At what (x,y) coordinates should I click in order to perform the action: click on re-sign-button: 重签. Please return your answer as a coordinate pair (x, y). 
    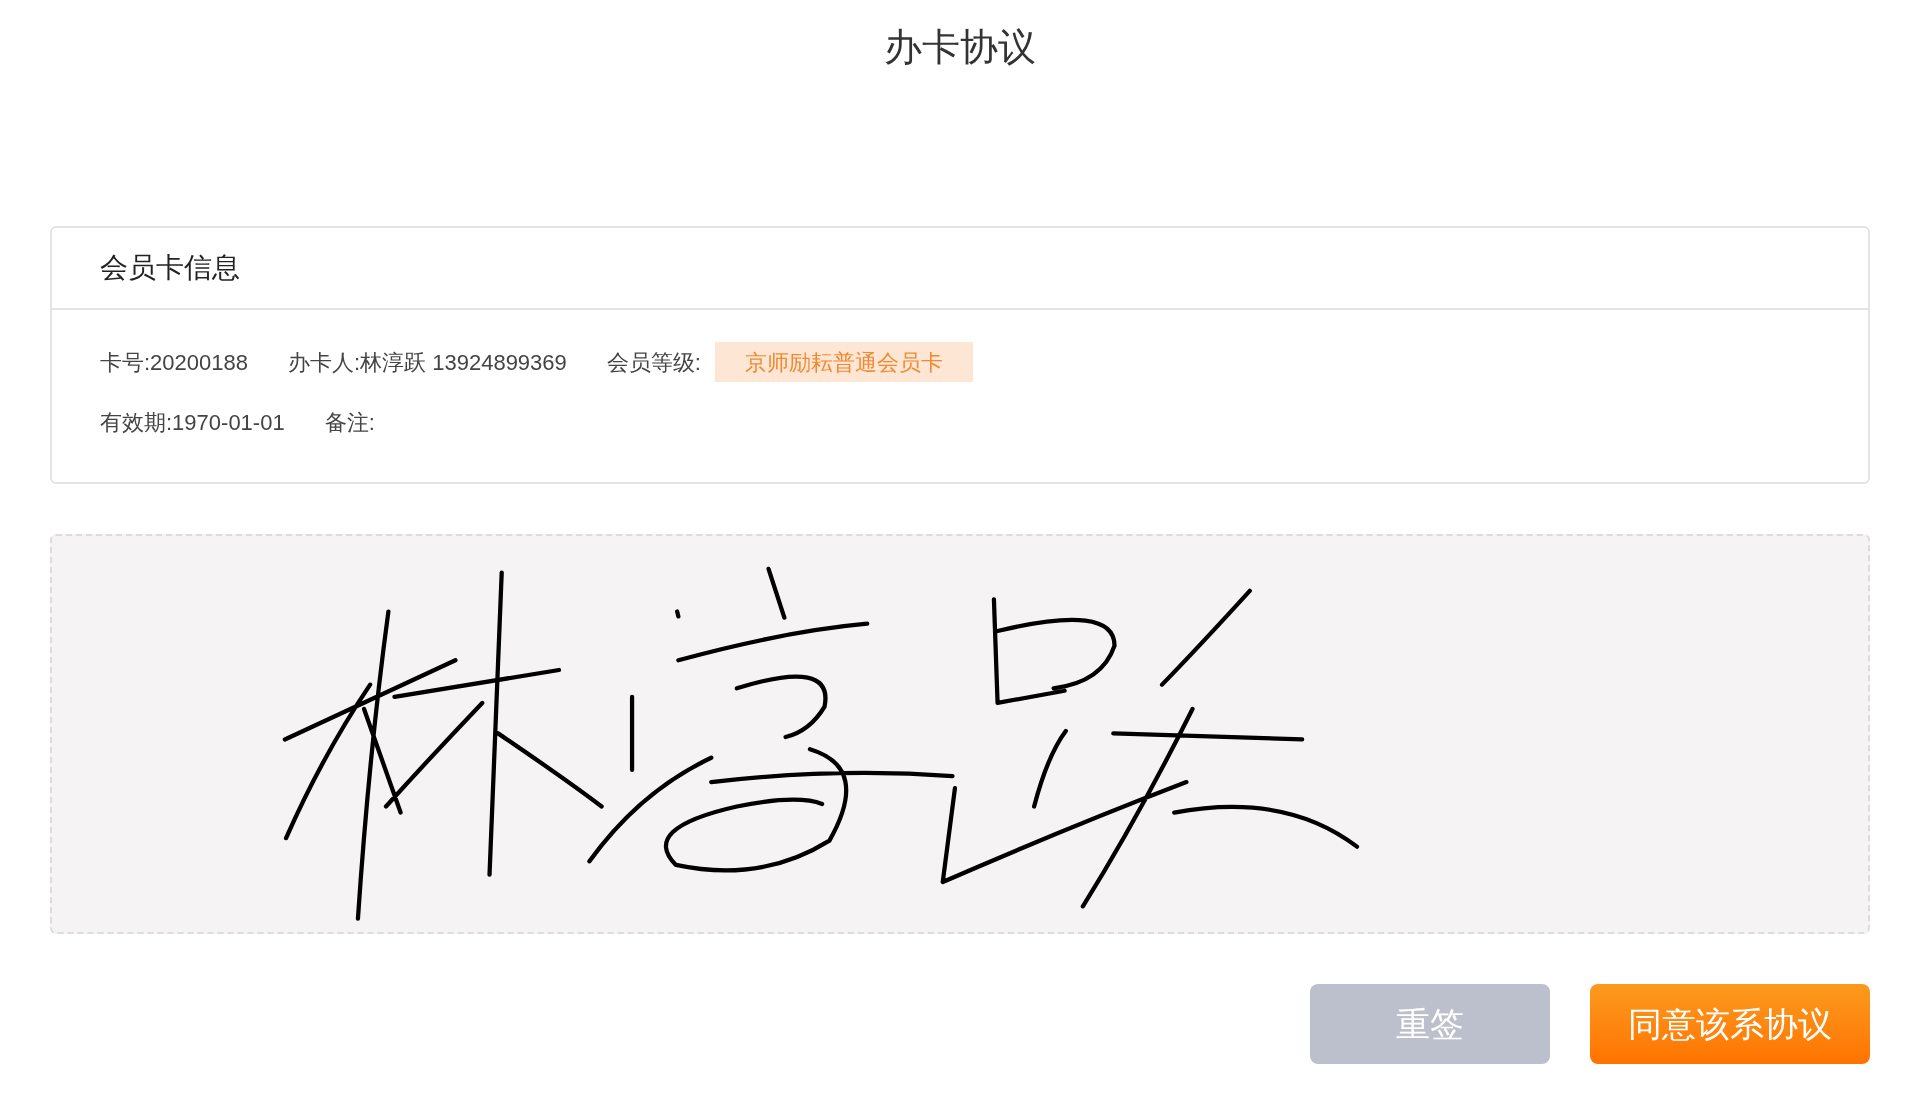
    Looking at the image, I should click on (1430, 1024).